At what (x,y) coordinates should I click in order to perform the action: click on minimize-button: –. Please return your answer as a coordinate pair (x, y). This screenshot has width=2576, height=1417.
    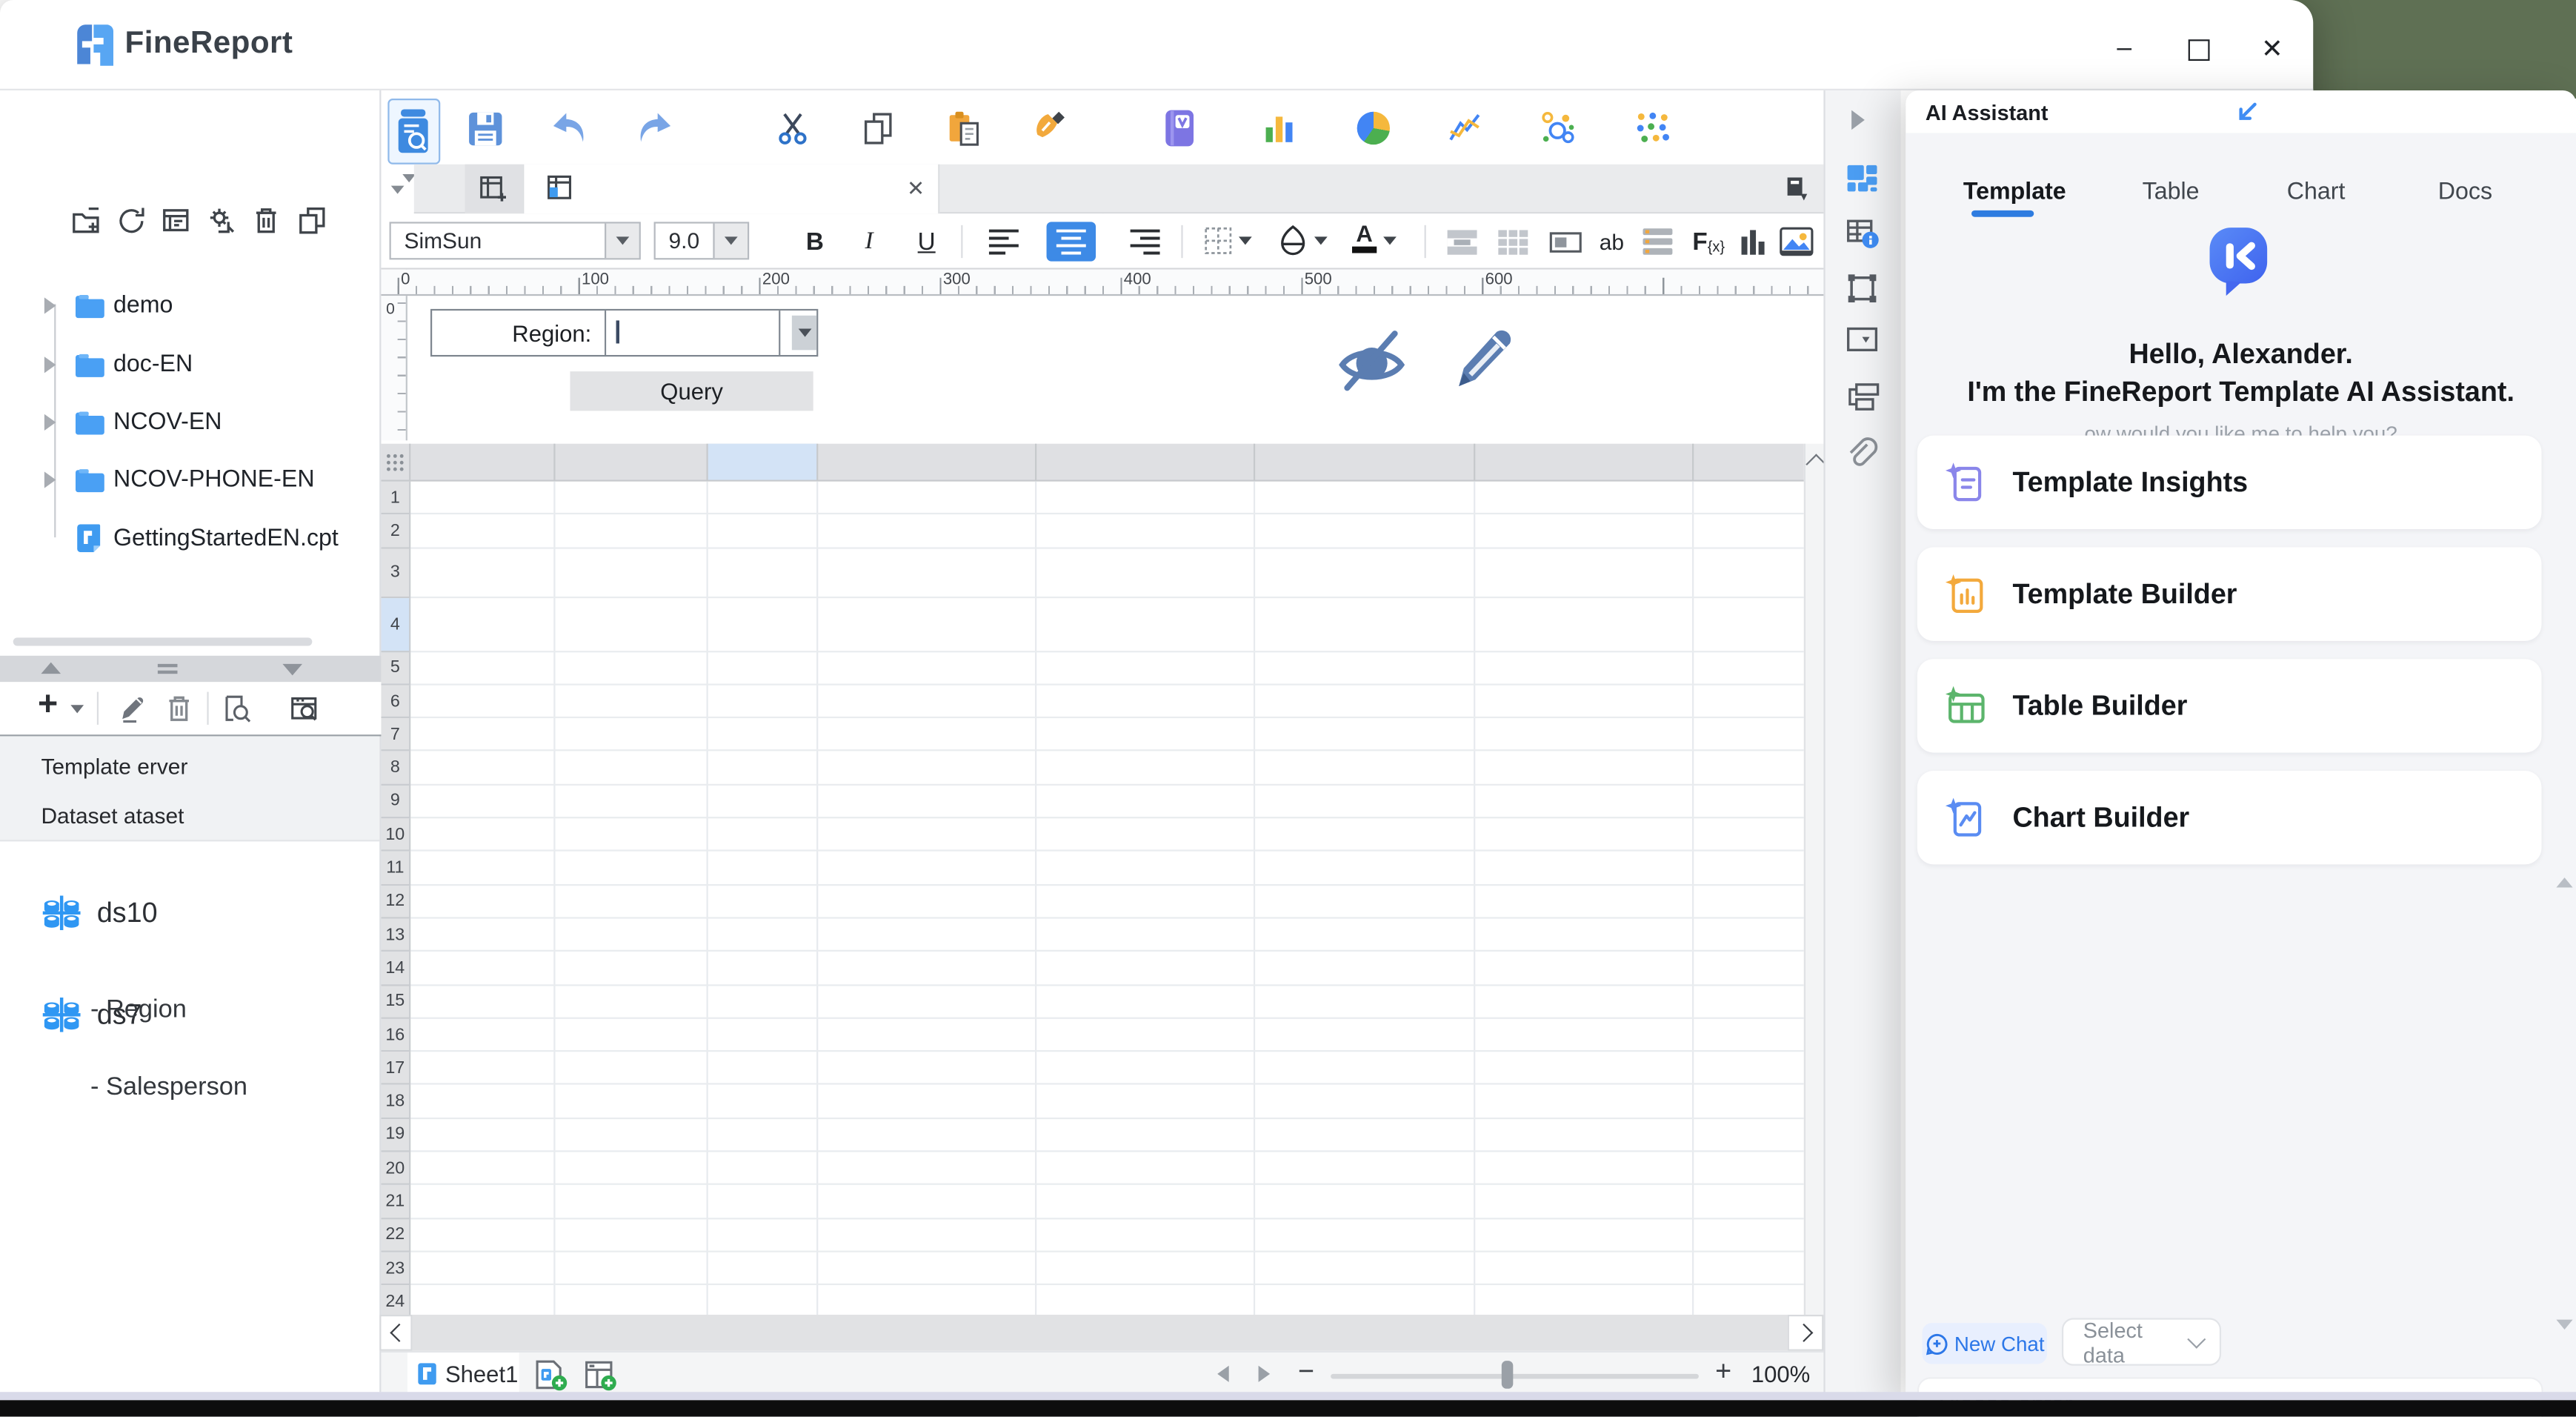
    Looking at the image, I should click on (2124, 49).